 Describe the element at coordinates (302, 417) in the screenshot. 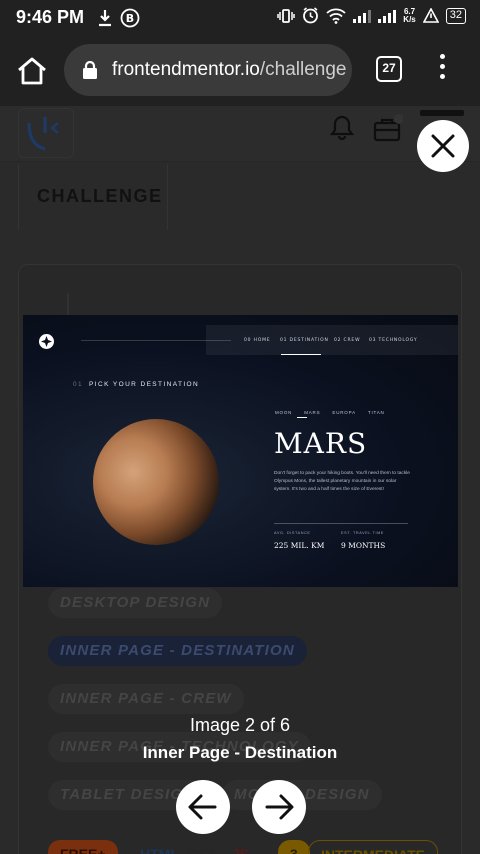

I see `destination-active-underline` at that location.